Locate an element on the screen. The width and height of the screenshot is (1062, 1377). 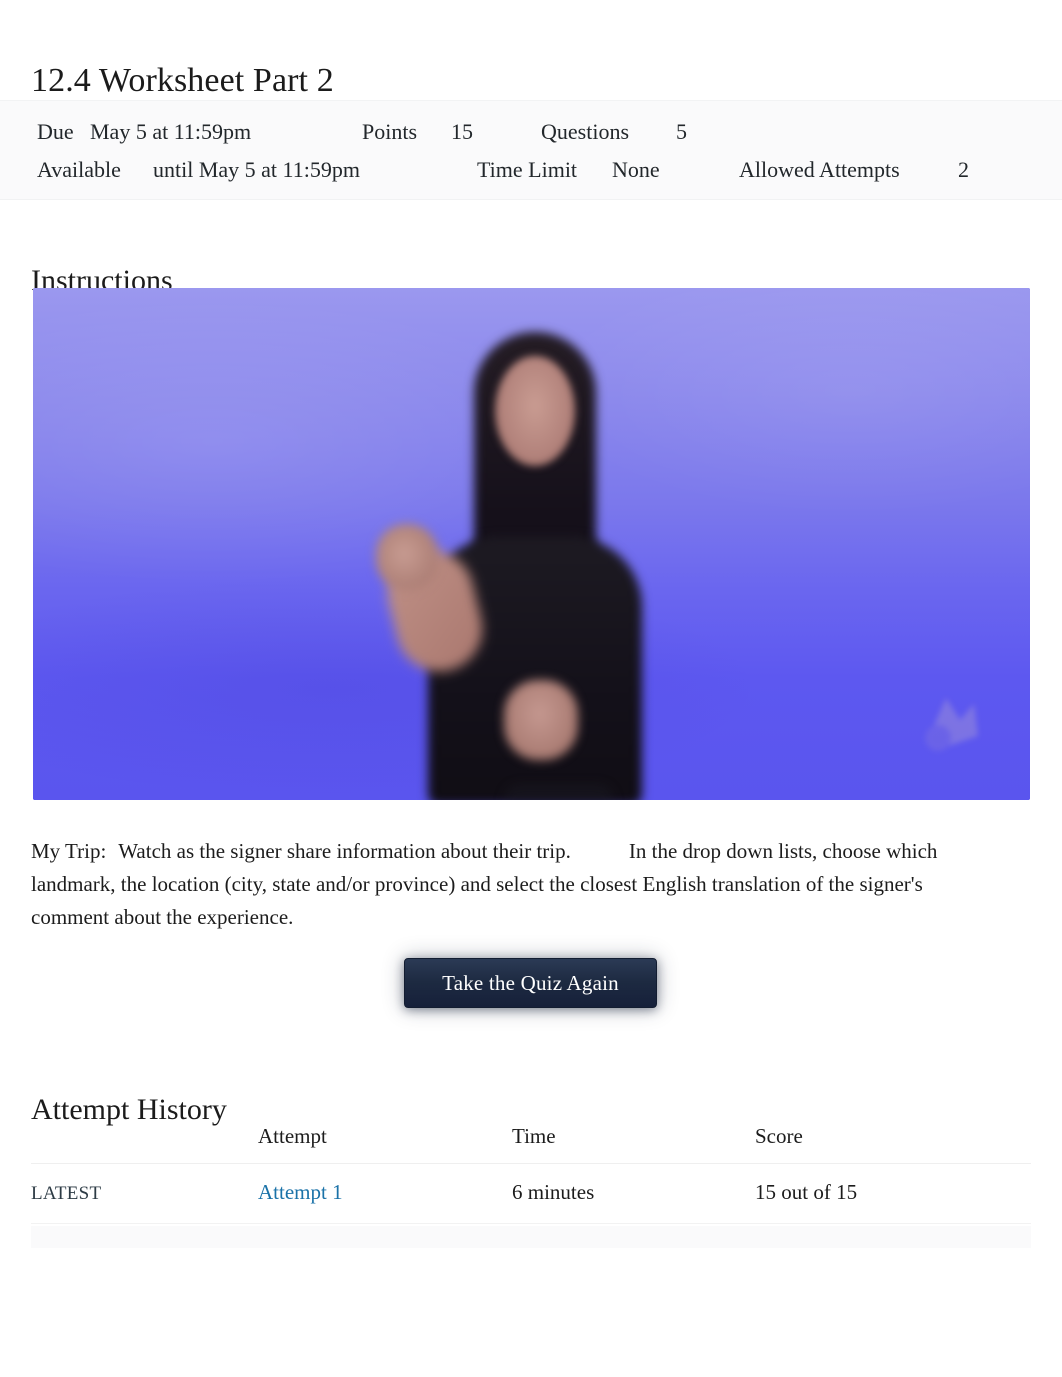
time-limit-label: Time Limit is located at coordinates (527, 169).